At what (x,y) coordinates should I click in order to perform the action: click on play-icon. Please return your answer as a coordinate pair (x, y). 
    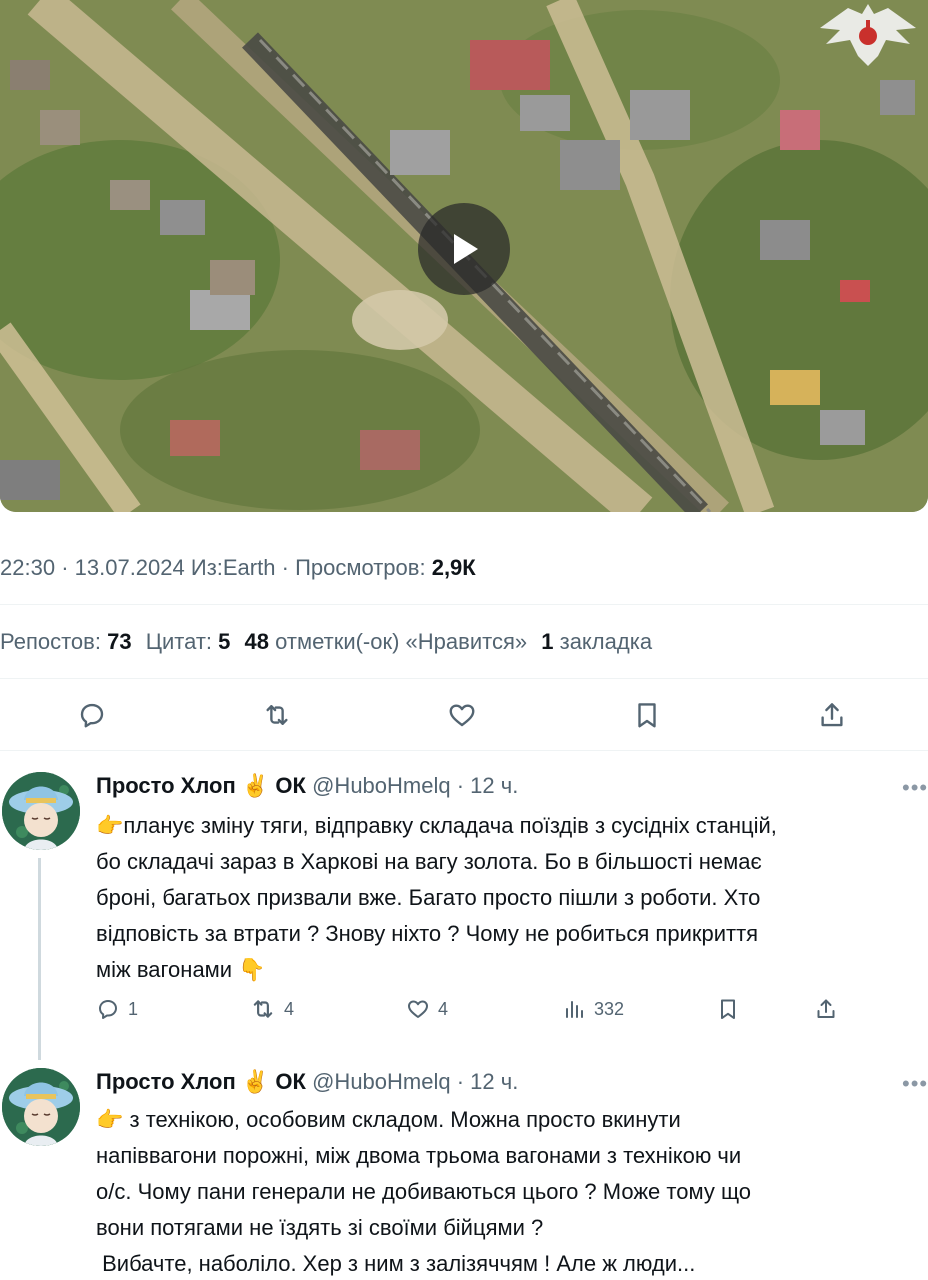
    Looking at the image, I should click on (466, 249).